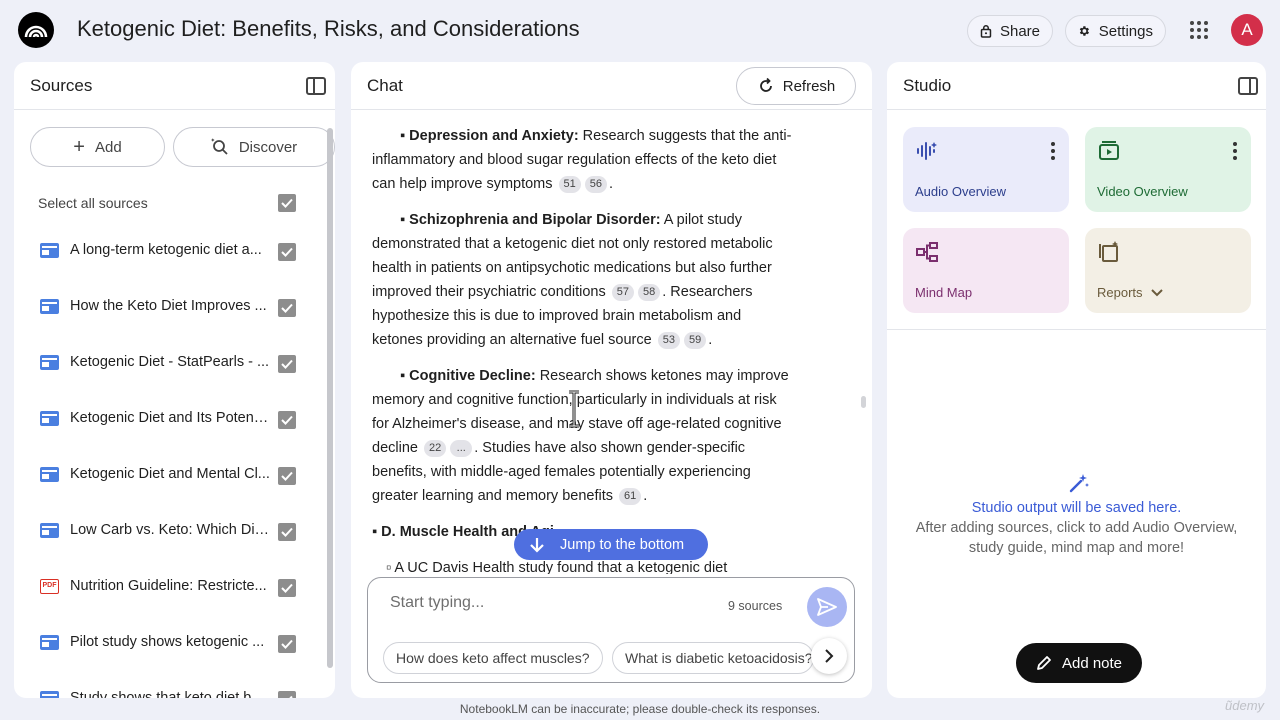  Describe the element at coordinates (1142, 191) in the screenshot. I see `video-overview-label: Video Overview` at that location.